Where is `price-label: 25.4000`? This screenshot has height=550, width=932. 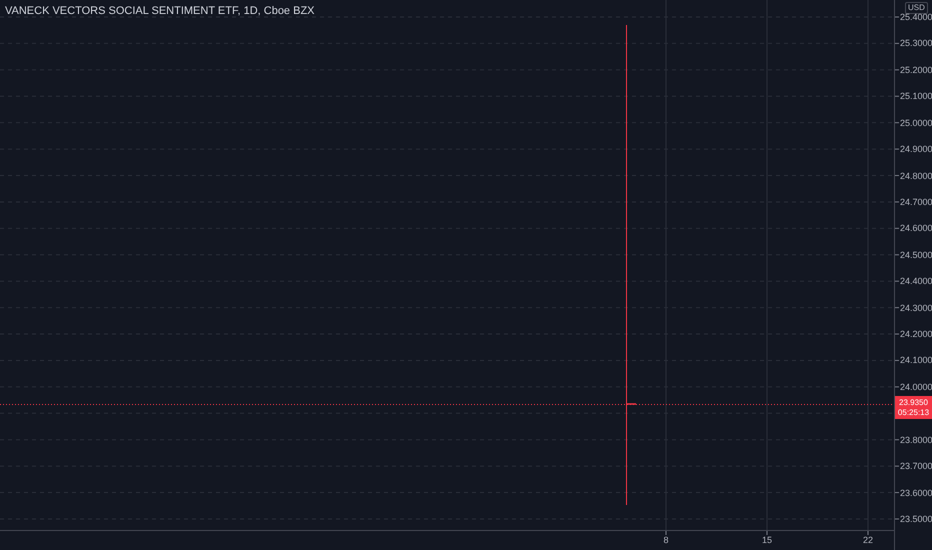
price-label: 25.4000 is located at coordinates (916, 17).